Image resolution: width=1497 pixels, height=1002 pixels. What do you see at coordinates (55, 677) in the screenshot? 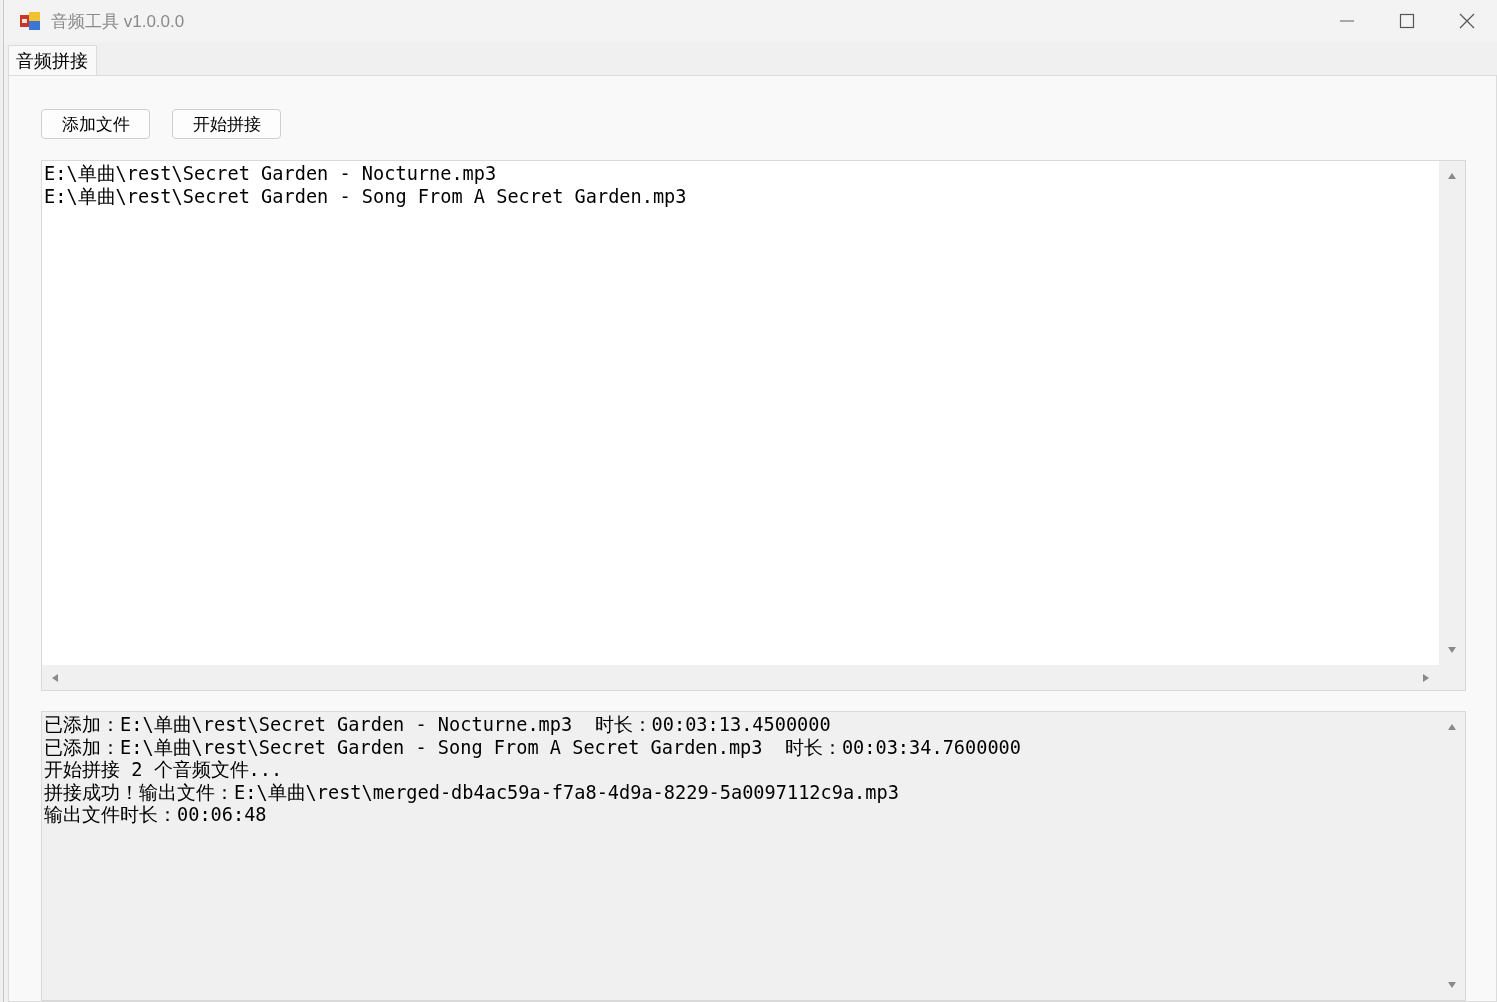
I see `scroll-left-icon` at bounding box center [55, 677].